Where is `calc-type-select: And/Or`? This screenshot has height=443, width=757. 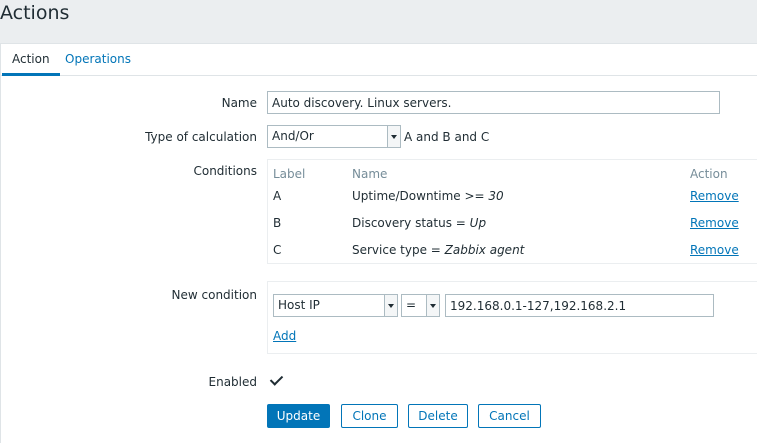
calc-type-select: And/Or is located at coordinates (334, 136).